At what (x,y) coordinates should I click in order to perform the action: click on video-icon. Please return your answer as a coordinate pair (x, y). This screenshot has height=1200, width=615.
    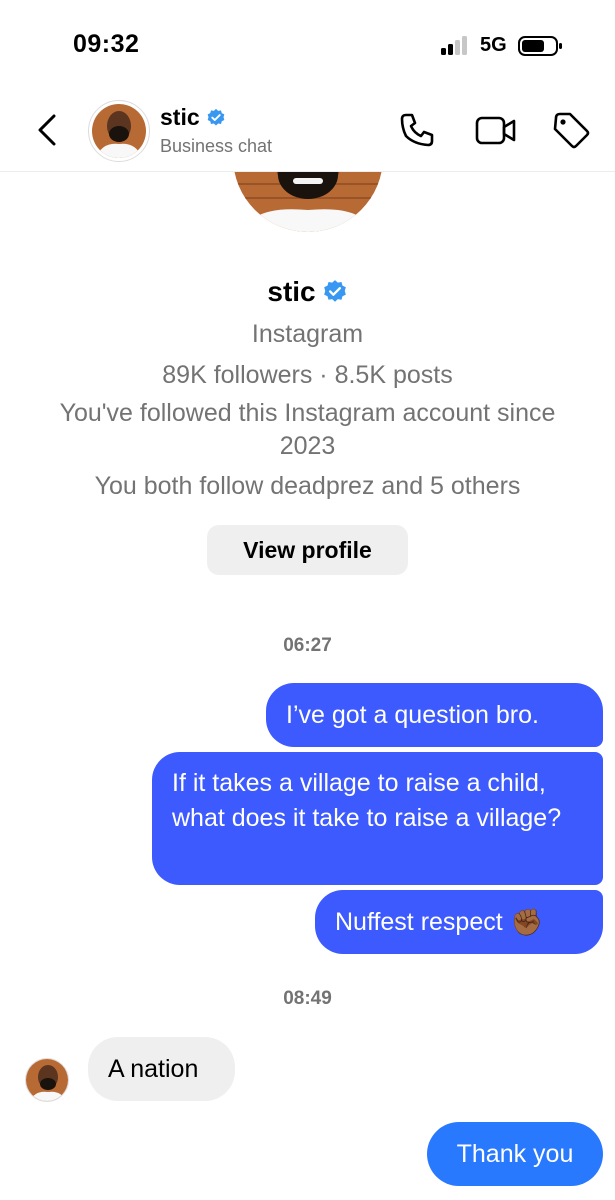
    Looking at the image, I should click on (495, 130).